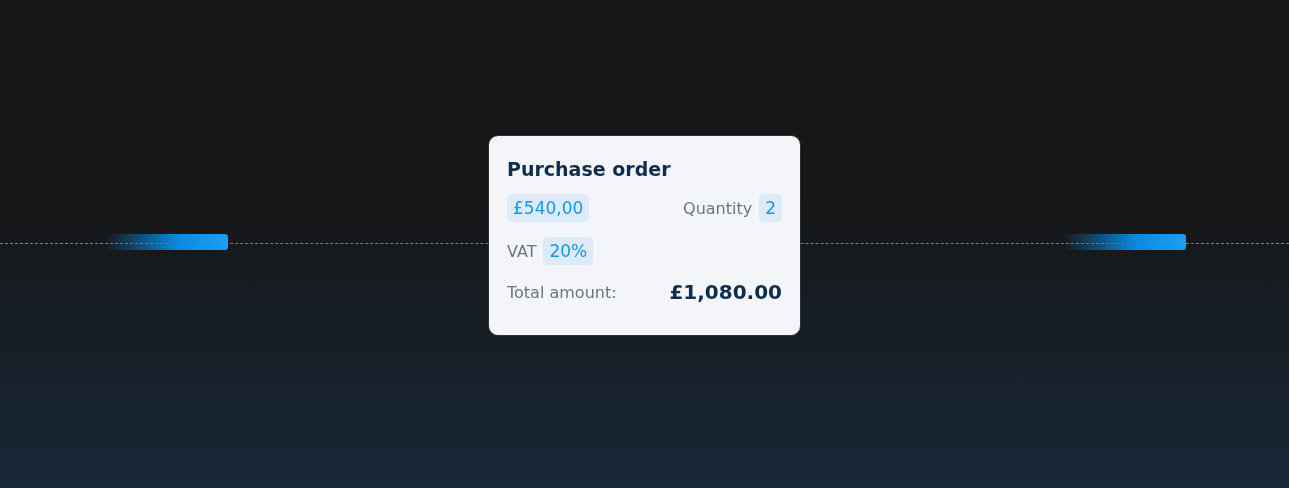 Image resolution: width=1289 pixels, height=488 pixels. What do you see at coordinates (589, 169) in the screenshot?
I see `card-title: Purchase order` at bounding box center [589, 169].